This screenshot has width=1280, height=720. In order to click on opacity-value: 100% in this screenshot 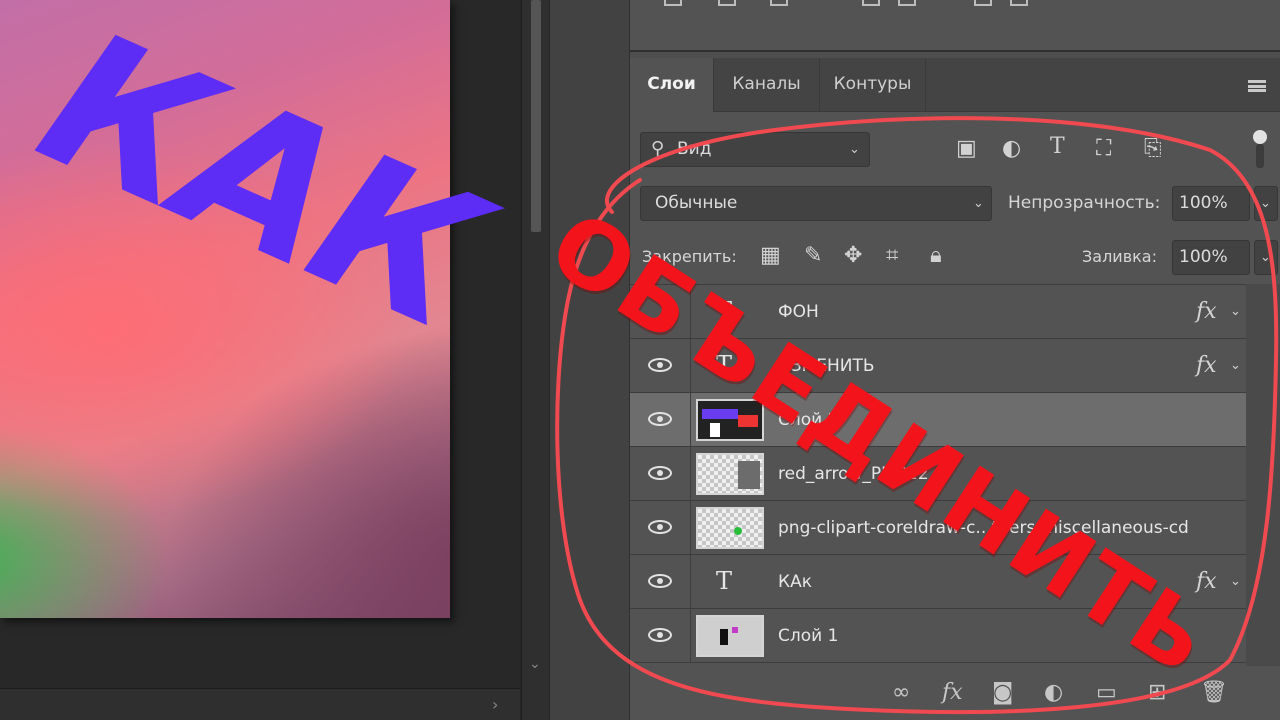, I will do `click(1203, 203)`.